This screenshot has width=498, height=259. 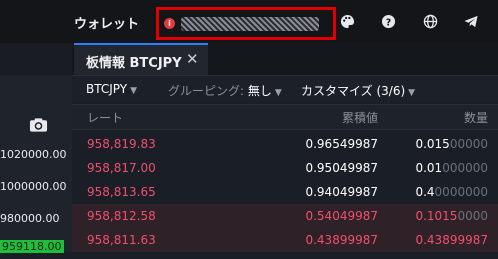 I want to click on orderbook-row: 958,813.65 0.94049987 0.40000000, so click(x=285, y=192).